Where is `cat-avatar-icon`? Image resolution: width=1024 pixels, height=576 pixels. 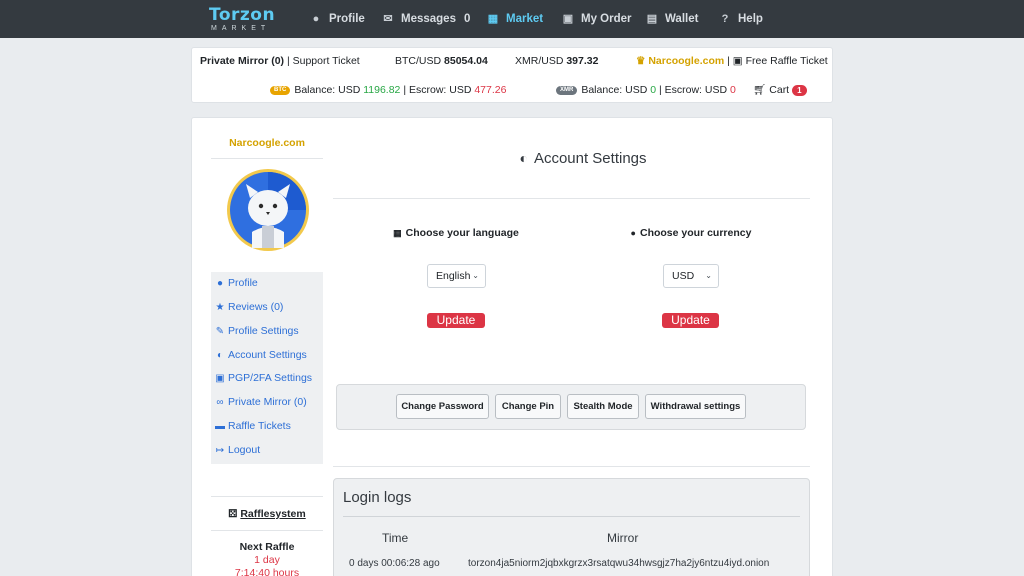
cat-avatar-icon is located at coordinates (268, 210).